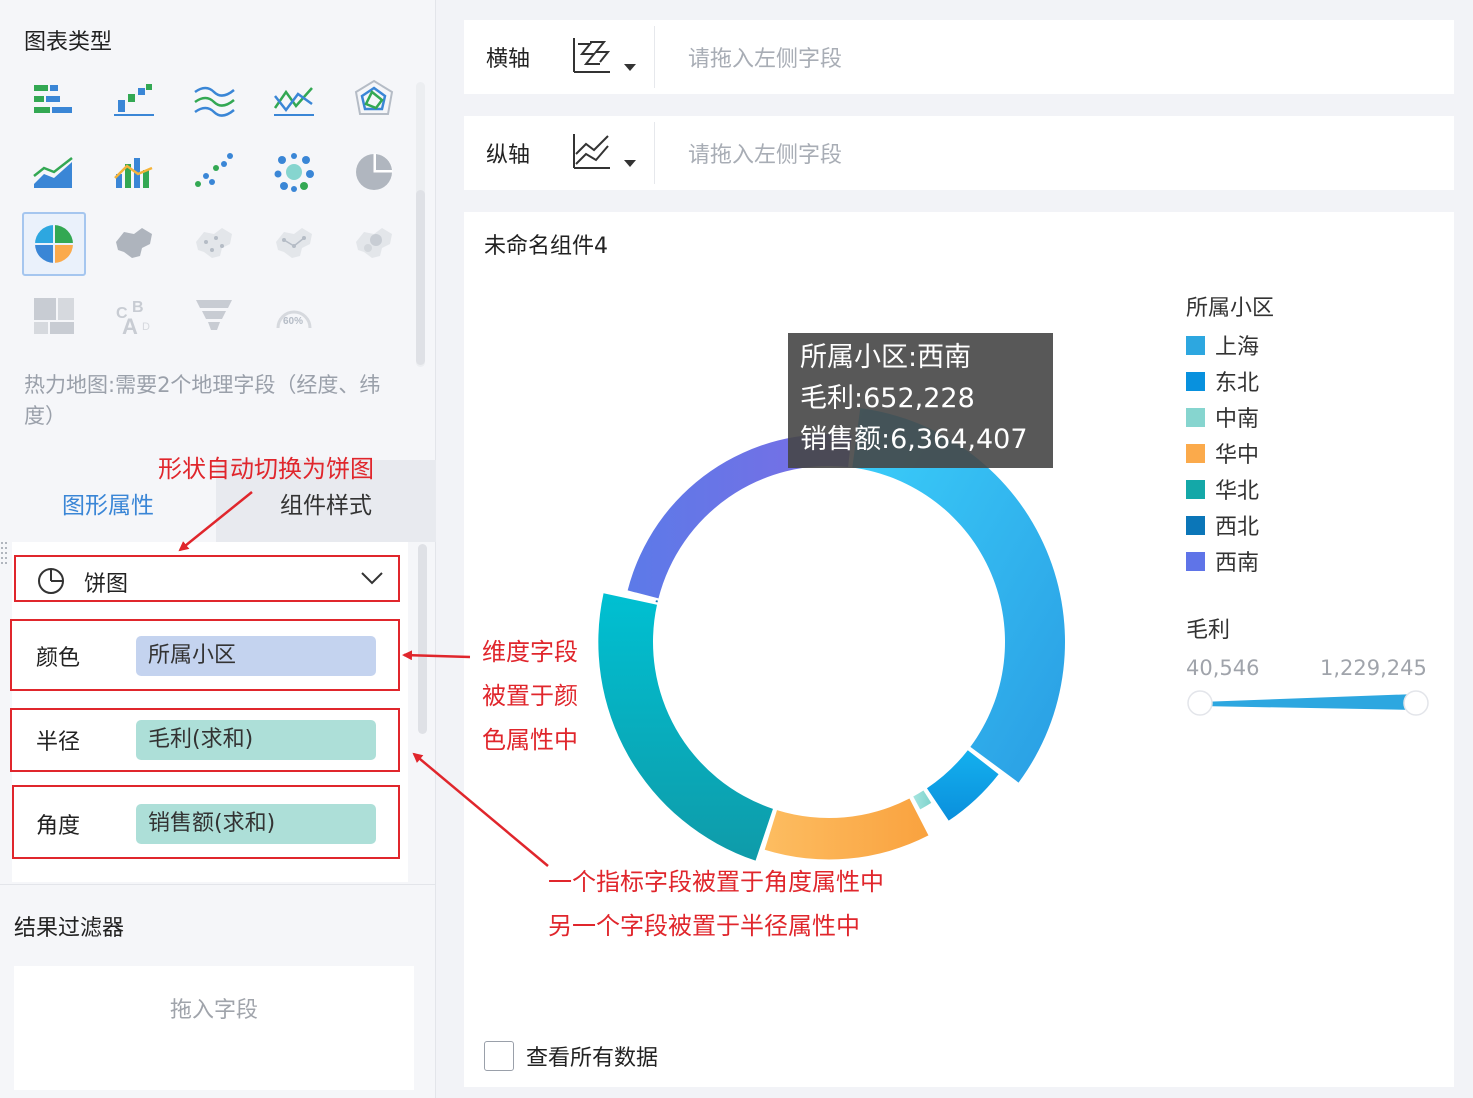  I want to click on pie-icon, so click(374, 172).